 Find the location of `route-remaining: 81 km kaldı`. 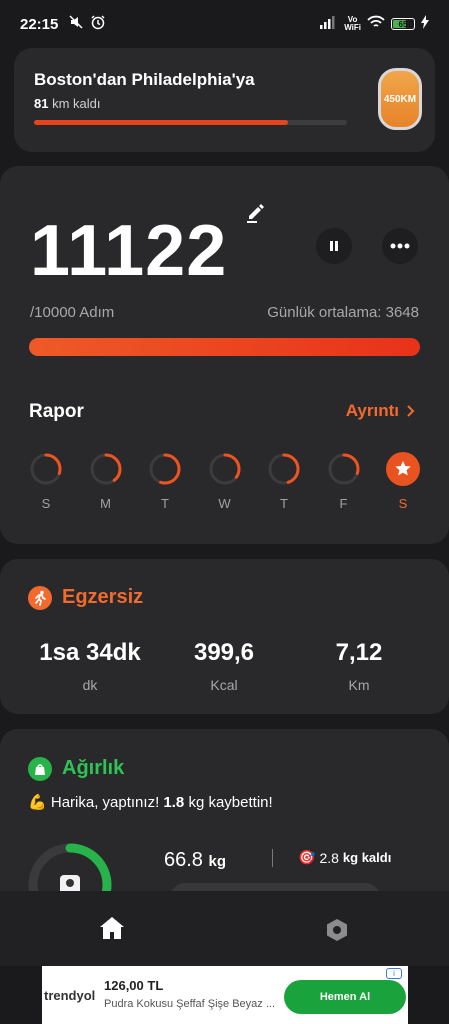

route-remaining: 81 km kaldı is located at coordinates (67, 103).